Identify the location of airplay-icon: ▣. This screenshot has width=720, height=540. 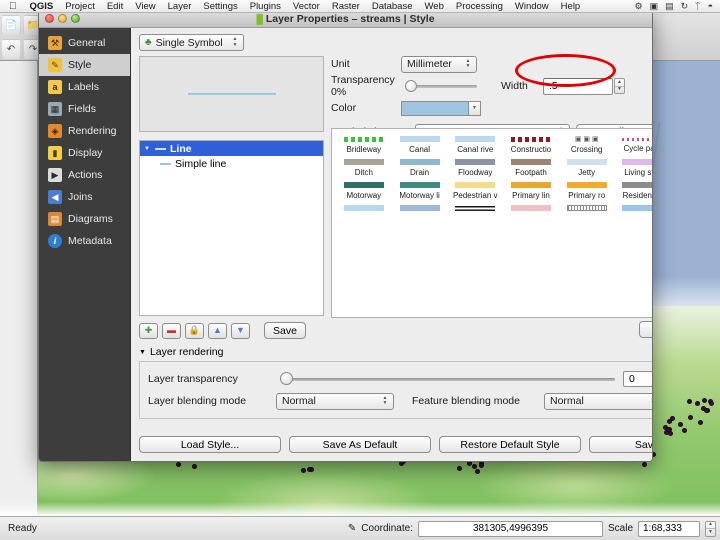
(654, 6).